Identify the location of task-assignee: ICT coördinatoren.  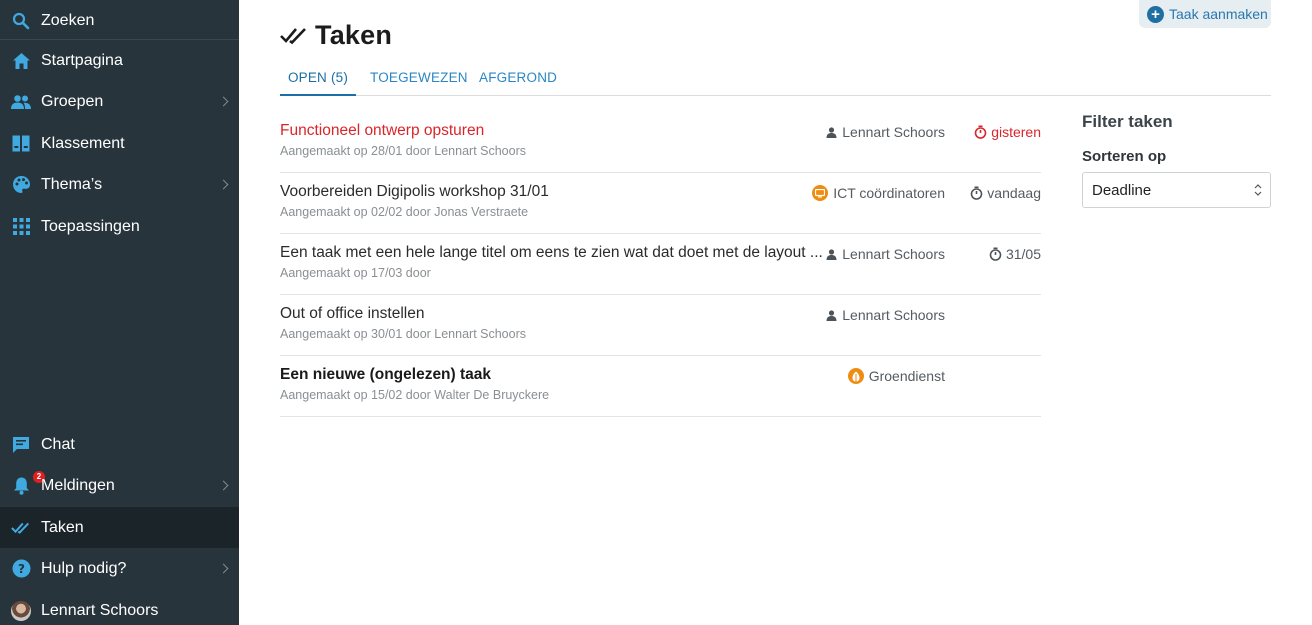
(878, 193).